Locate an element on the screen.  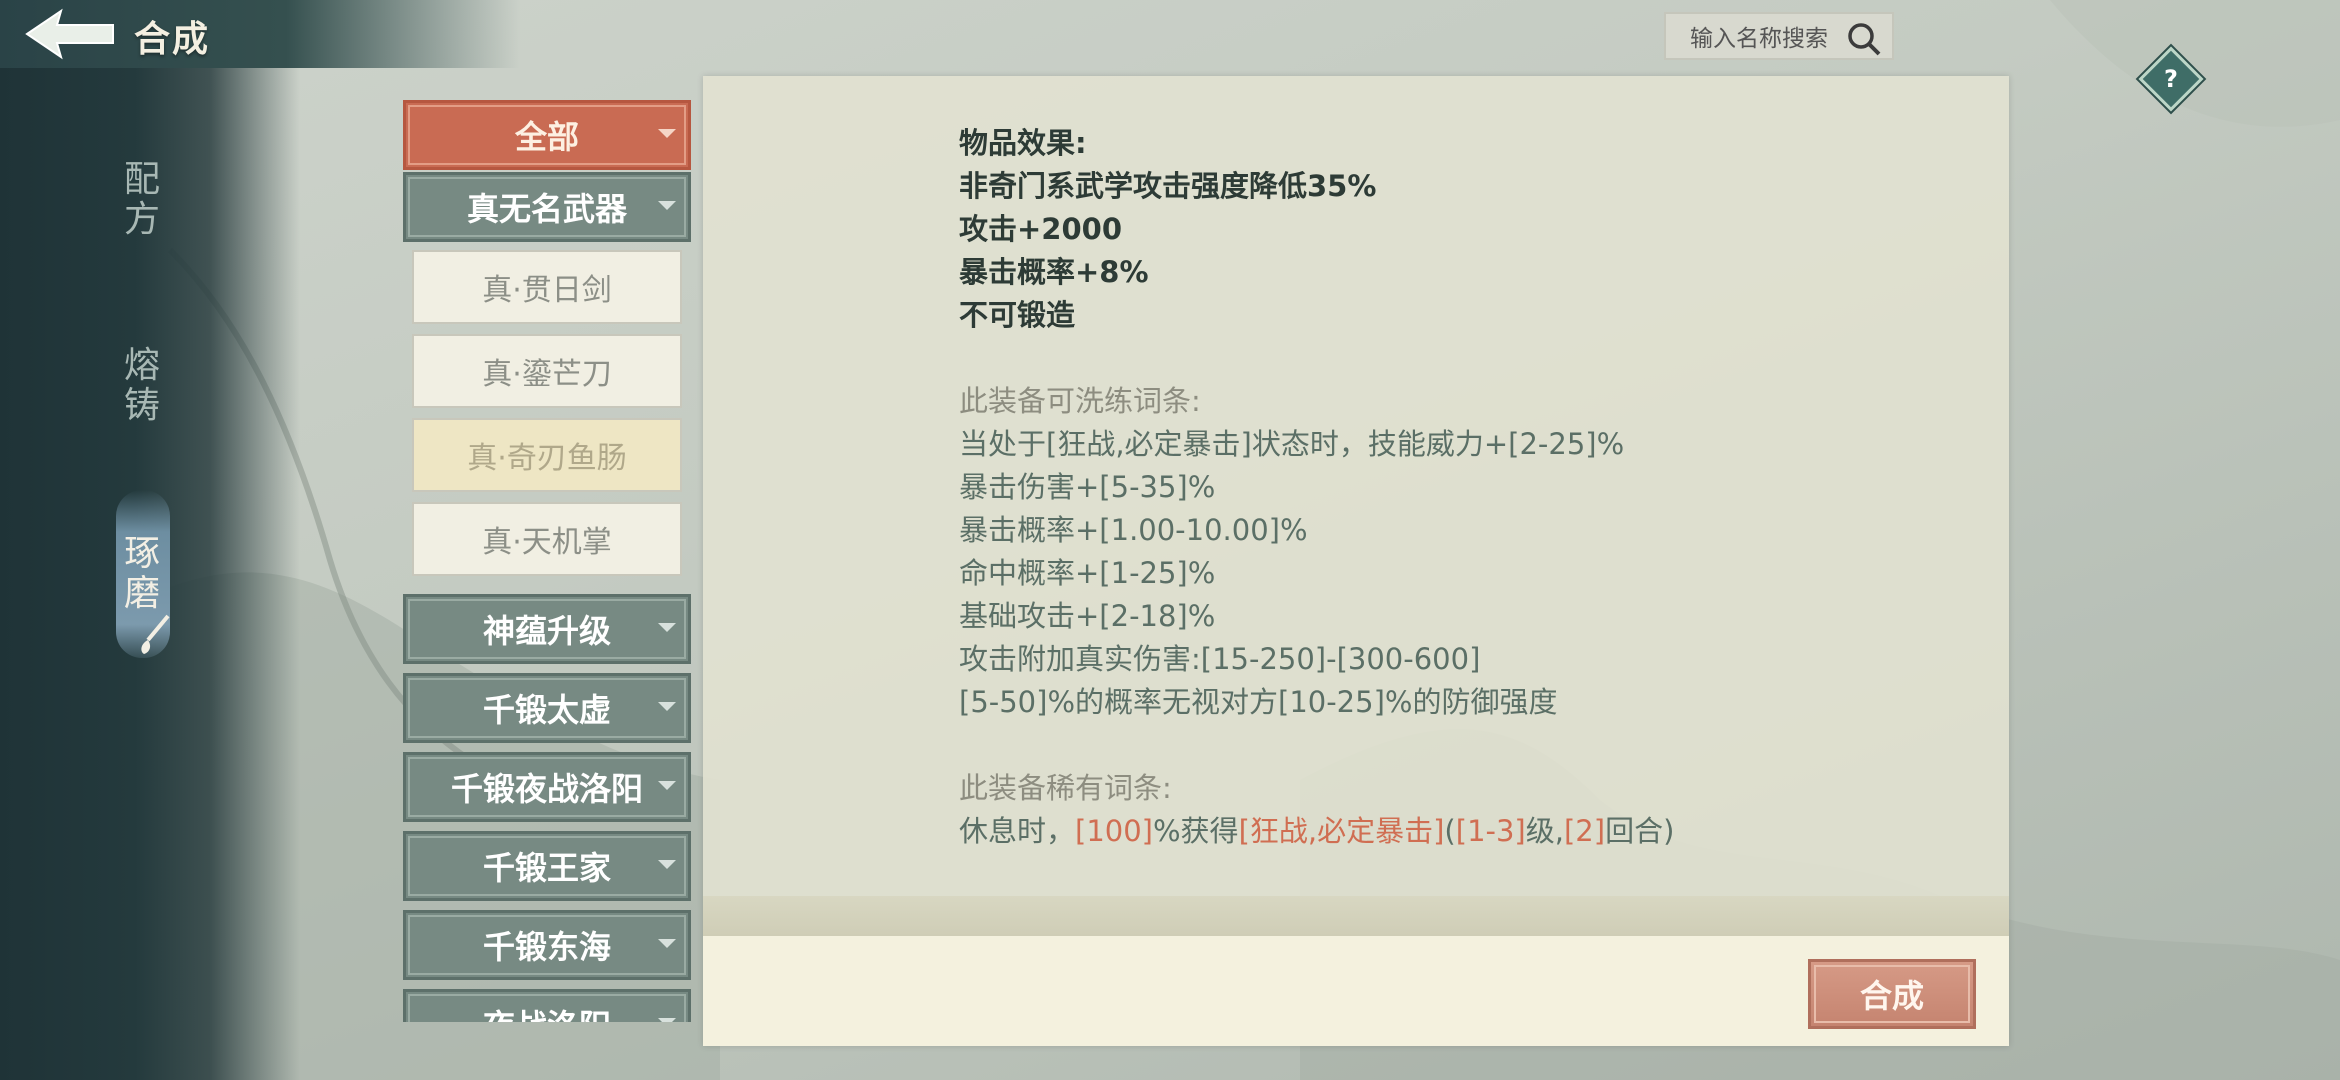
tab-polish: 琢磨 is located at coordinates (142, 574).